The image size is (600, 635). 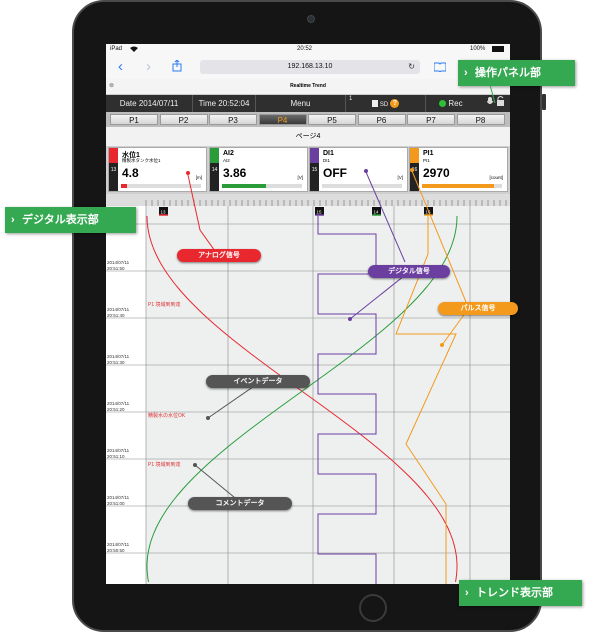 I want to click on trend-timestamp: 2014/07/11 20:51:30, so click(x=118, y=360).